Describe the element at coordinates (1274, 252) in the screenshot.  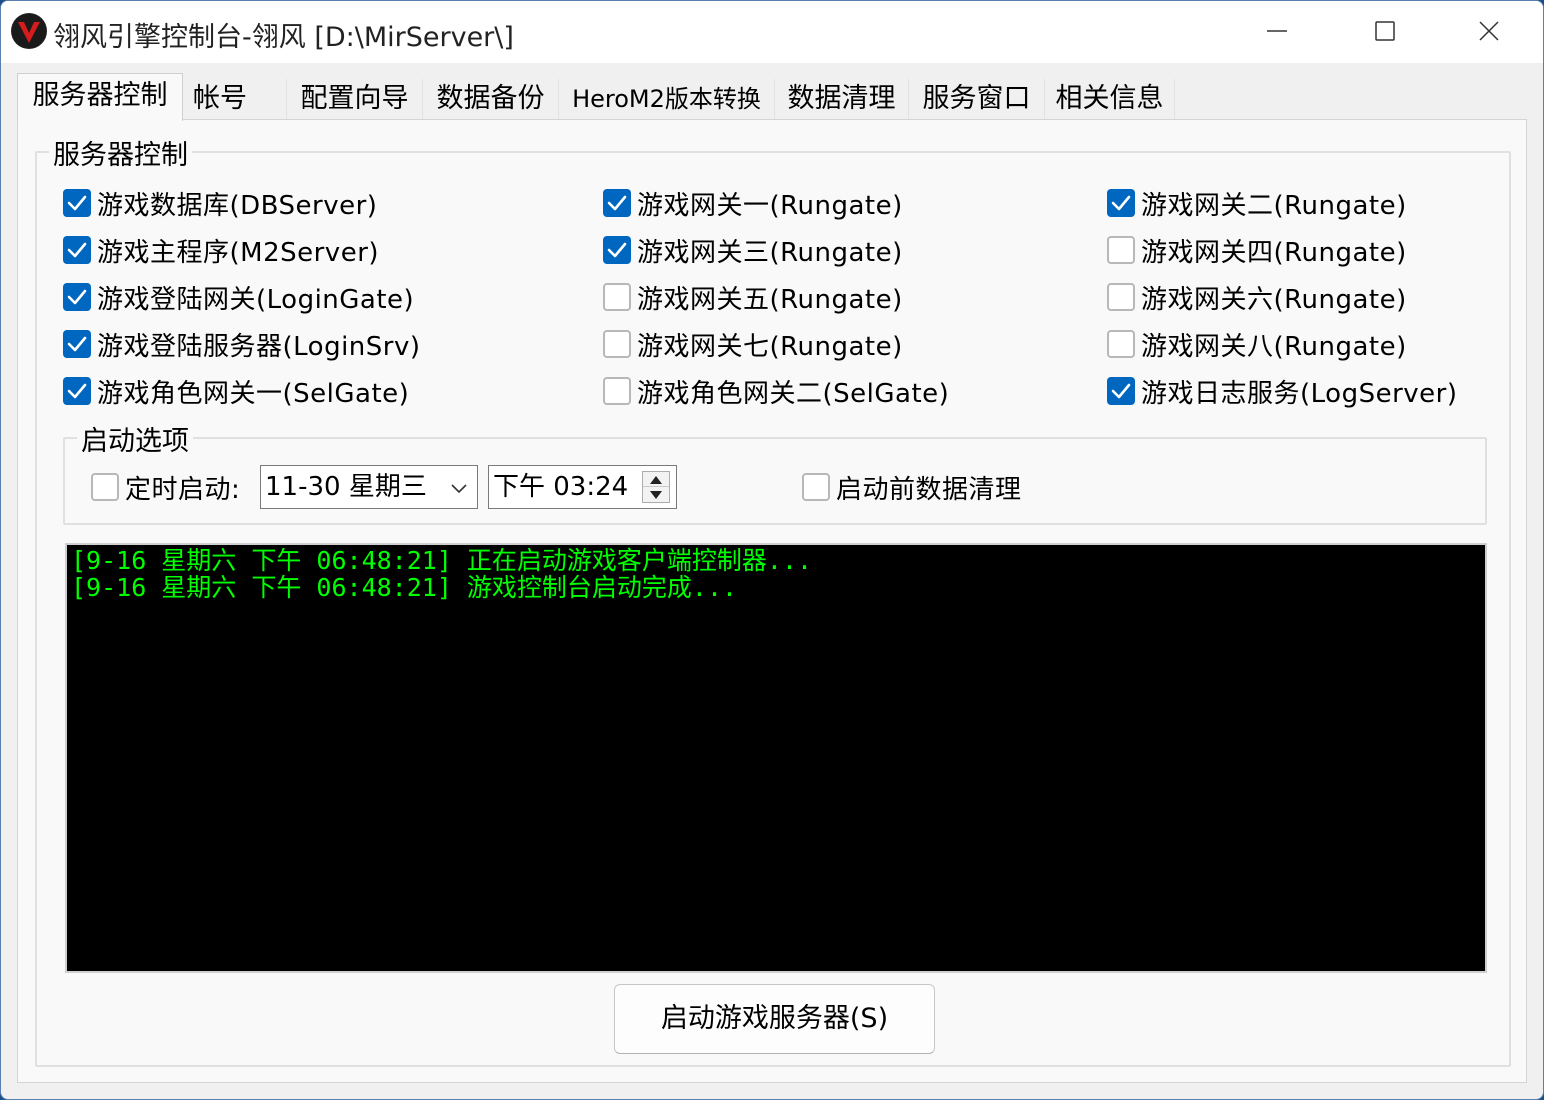
I see `checkbox-label: 游戏网关四(Rungate)` at that location.